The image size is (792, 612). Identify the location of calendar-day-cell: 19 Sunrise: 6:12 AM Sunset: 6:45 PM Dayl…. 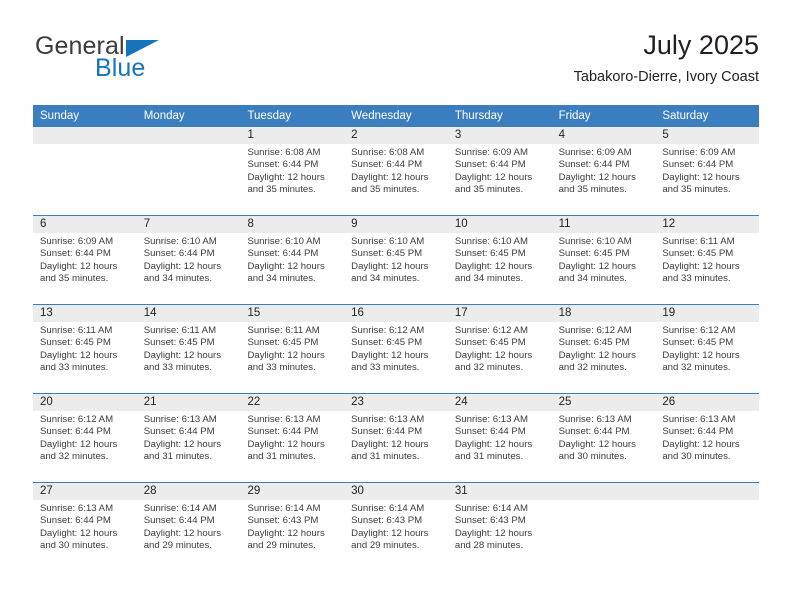
(707, 349).